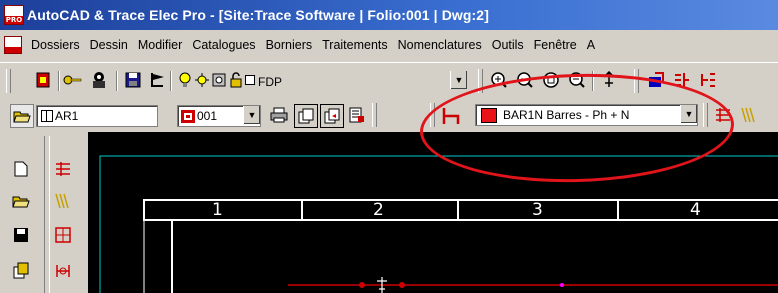 The image size is (778, 293). What do you see at coordinates (73, 80) in the screenshot?
I see `key-icon` at bounding box center [73, 80].